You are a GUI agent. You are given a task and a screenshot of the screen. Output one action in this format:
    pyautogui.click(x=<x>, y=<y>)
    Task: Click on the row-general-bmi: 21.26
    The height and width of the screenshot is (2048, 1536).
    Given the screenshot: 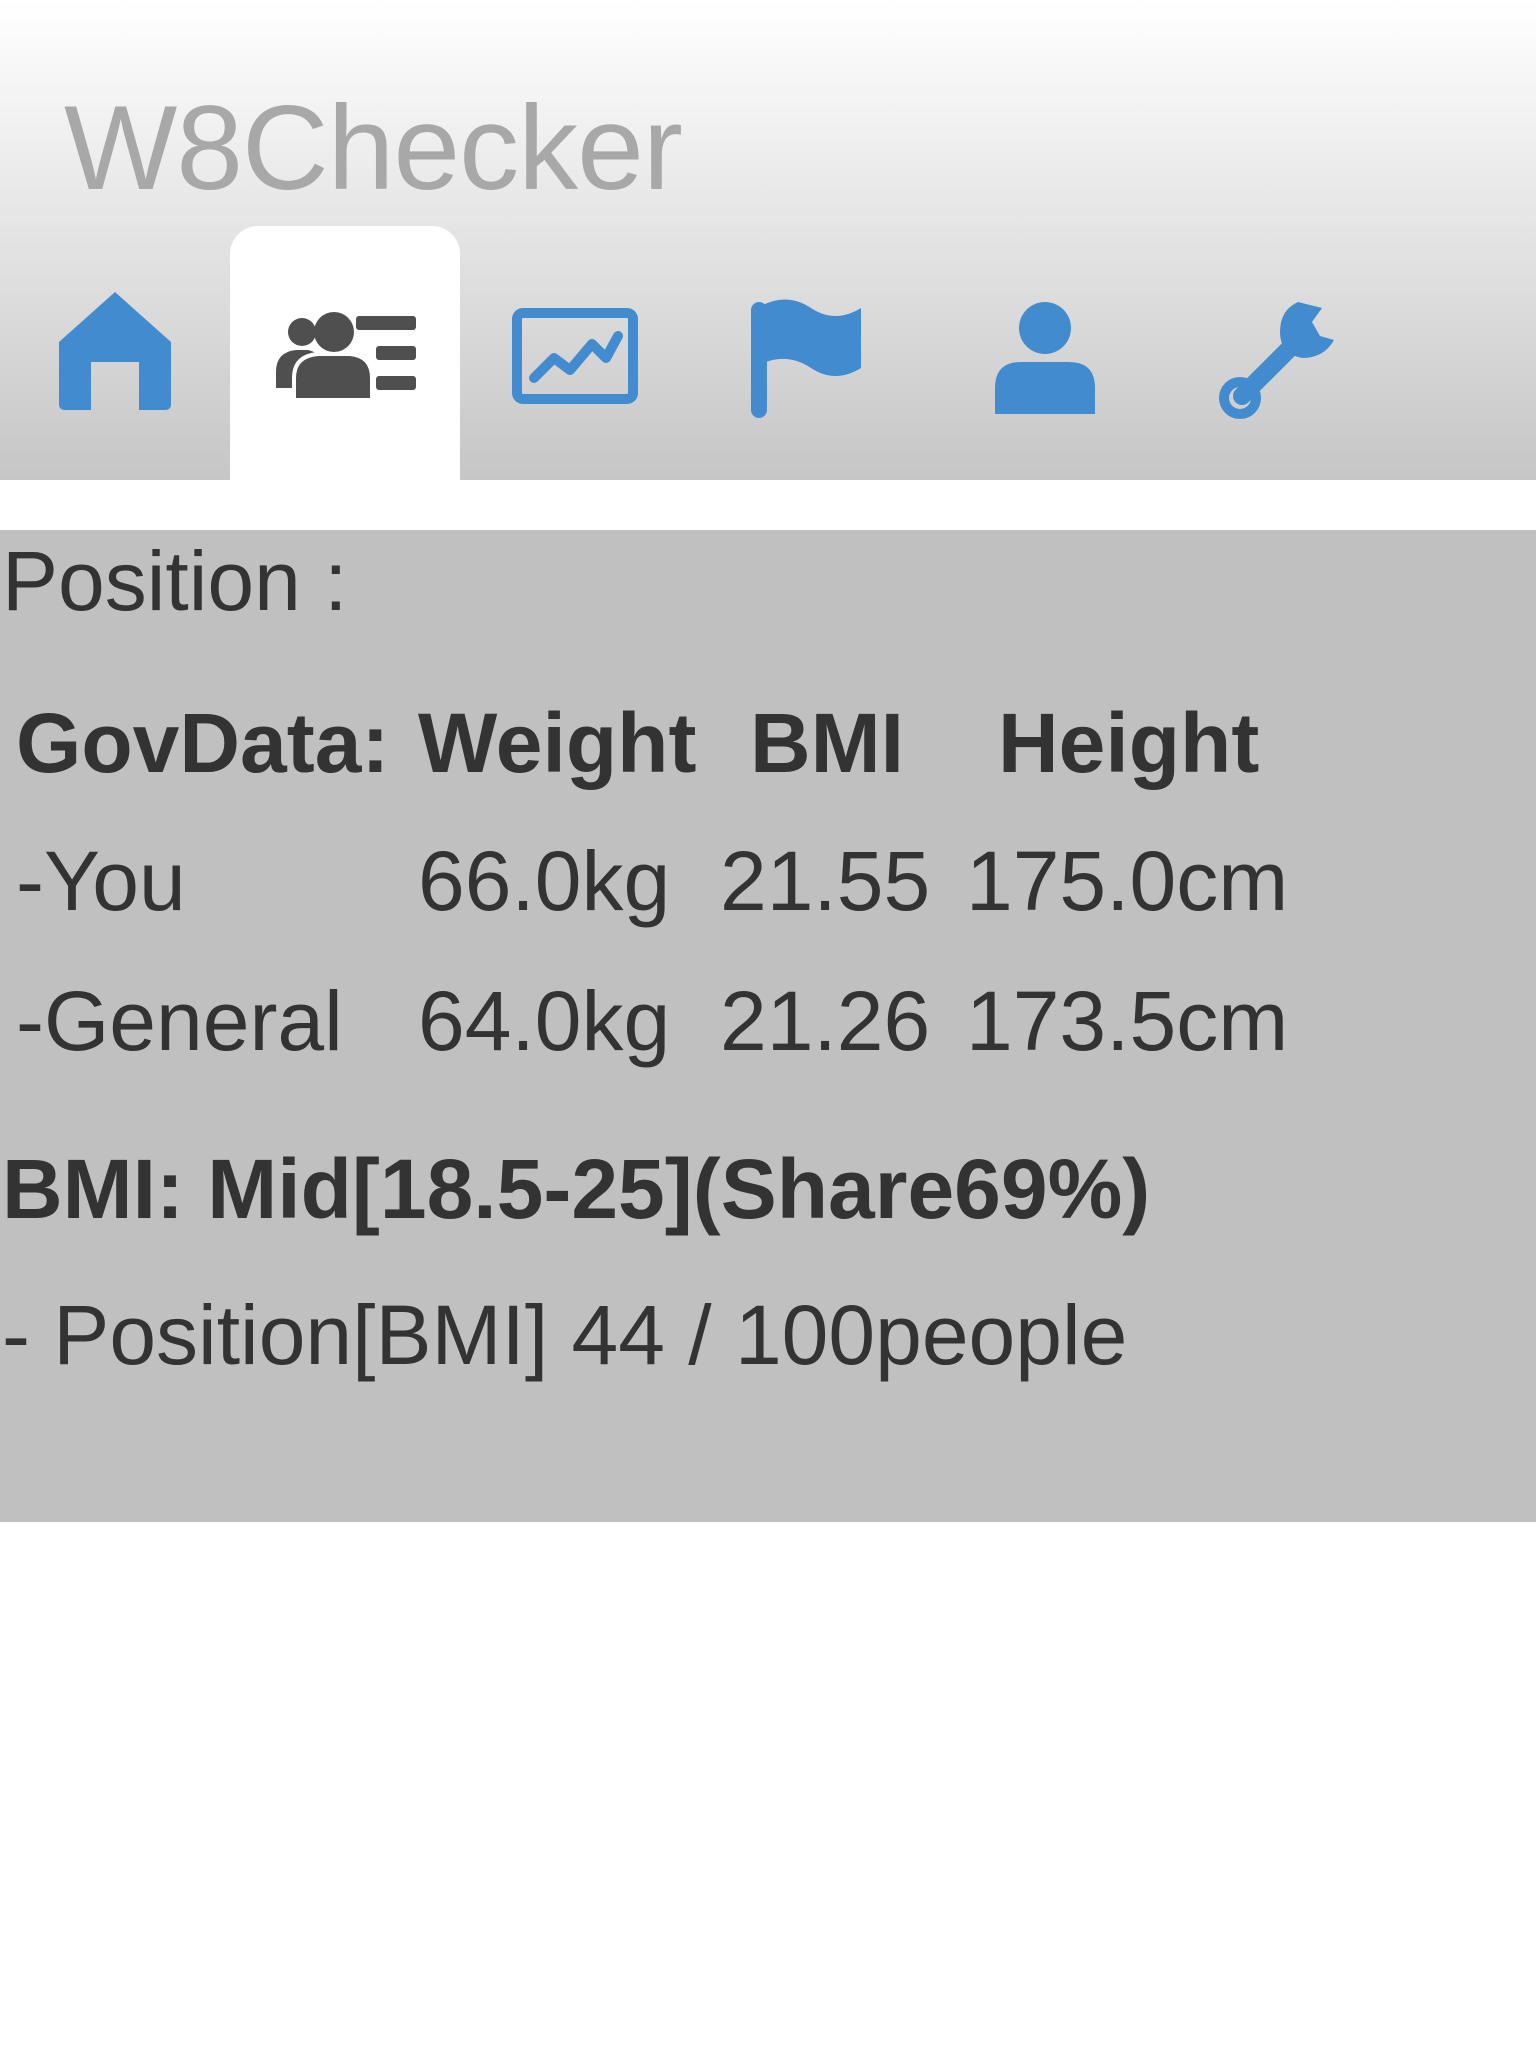 What is the action you would take?
    pyautogui.click(x=825, y=1021)
    